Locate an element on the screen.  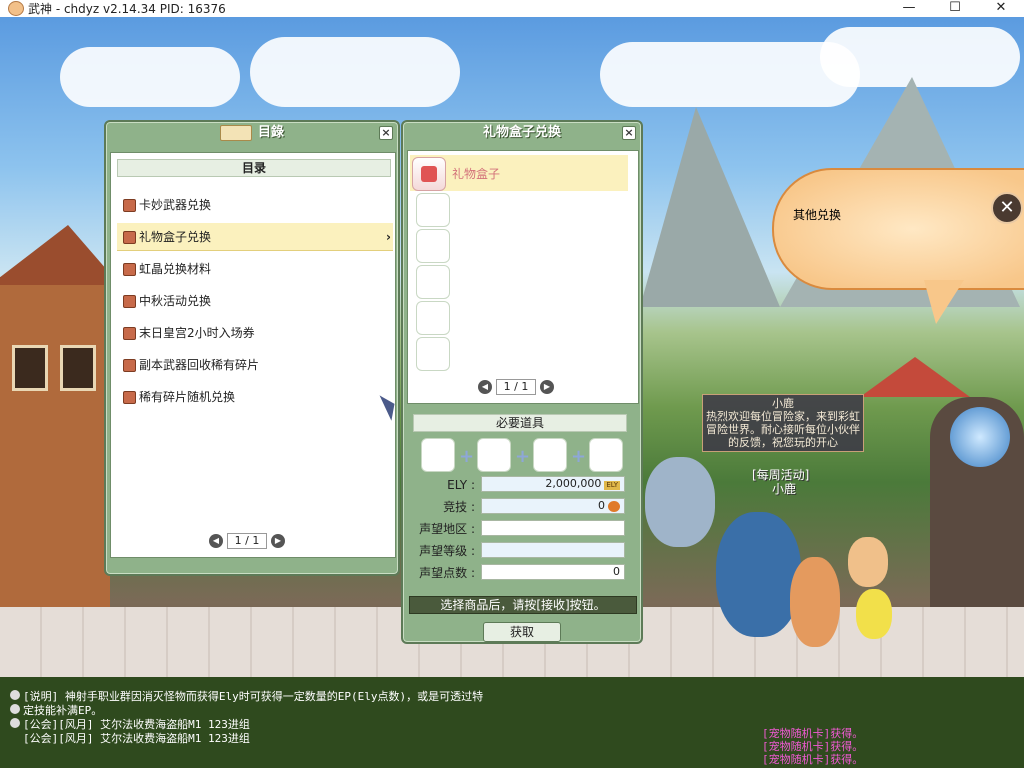
maximize-button: ☐ is located at coordinates (955, 8).